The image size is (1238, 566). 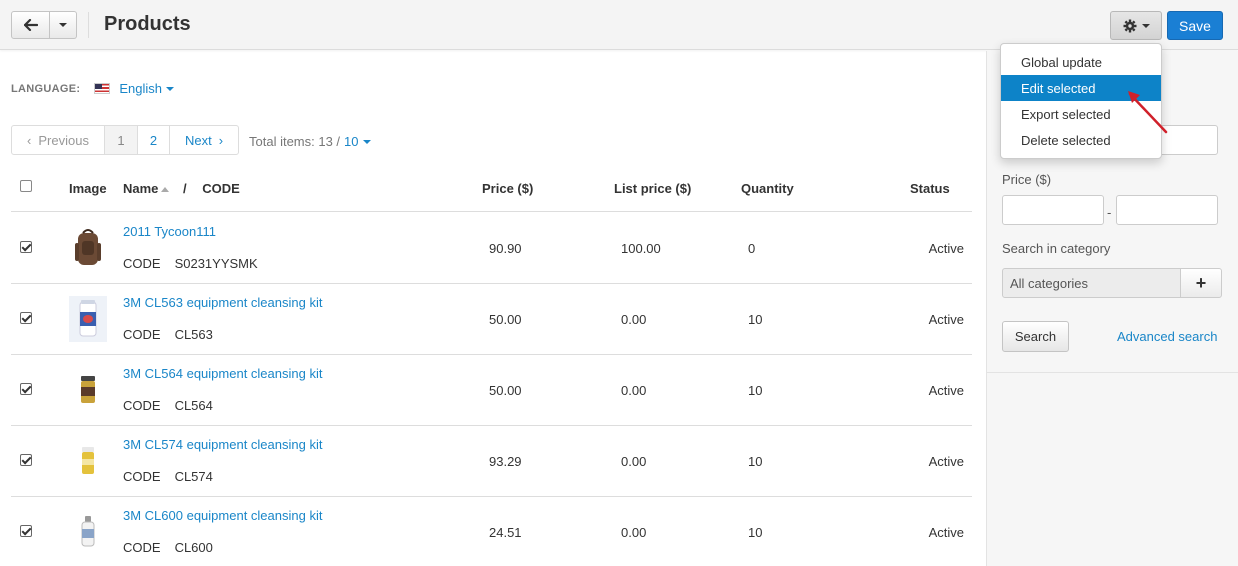 I want to click on language-label: LANGUAGE:, so click(x=46, y=88).